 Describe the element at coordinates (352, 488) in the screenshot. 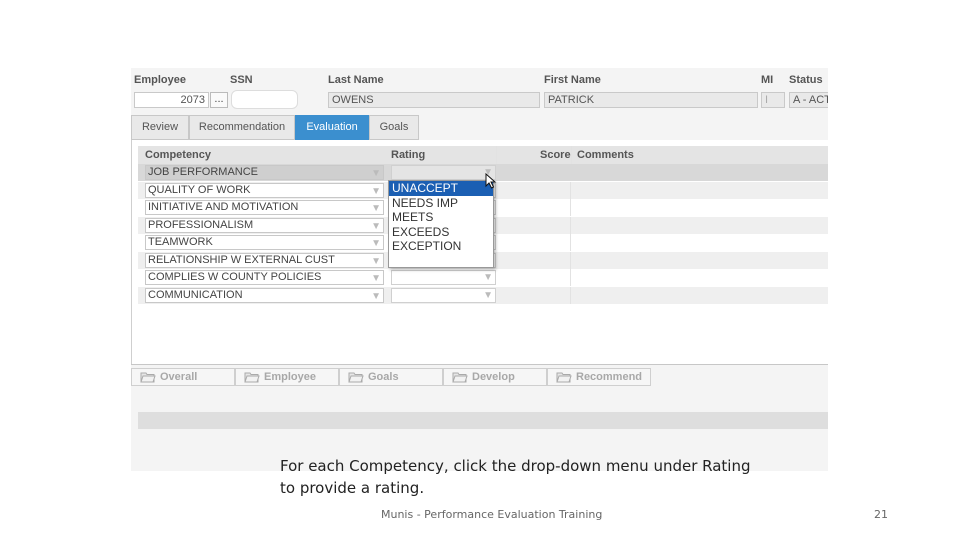

I see `caption-line-2: to provide a rating.` at that location.